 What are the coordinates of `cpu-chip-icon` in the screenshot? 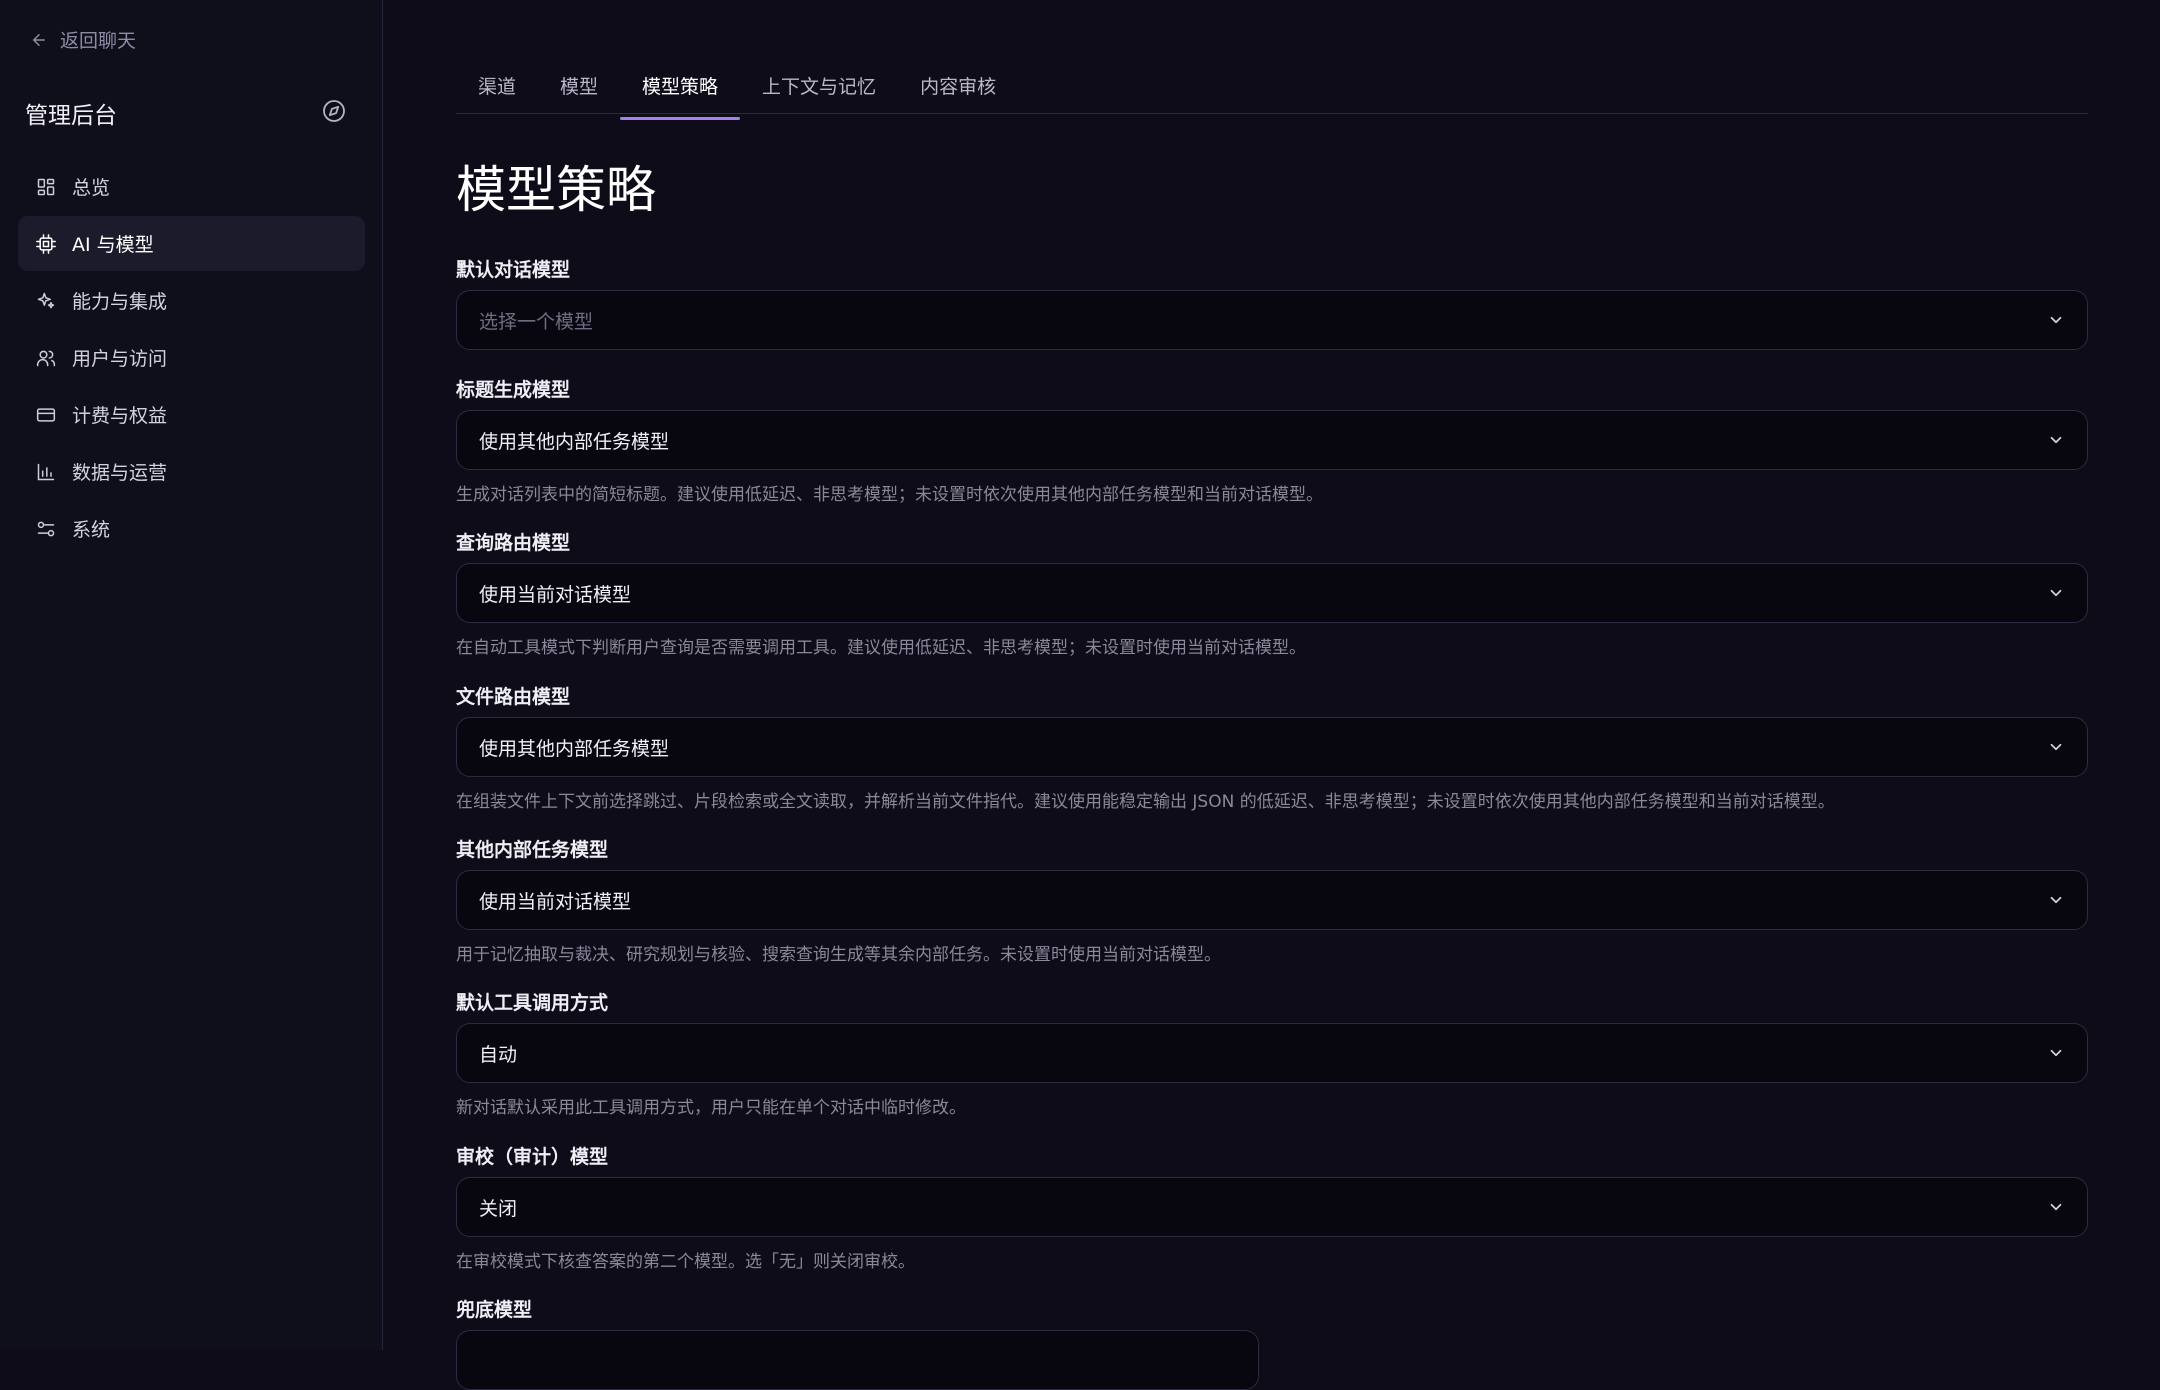 It's located at (46, 243).